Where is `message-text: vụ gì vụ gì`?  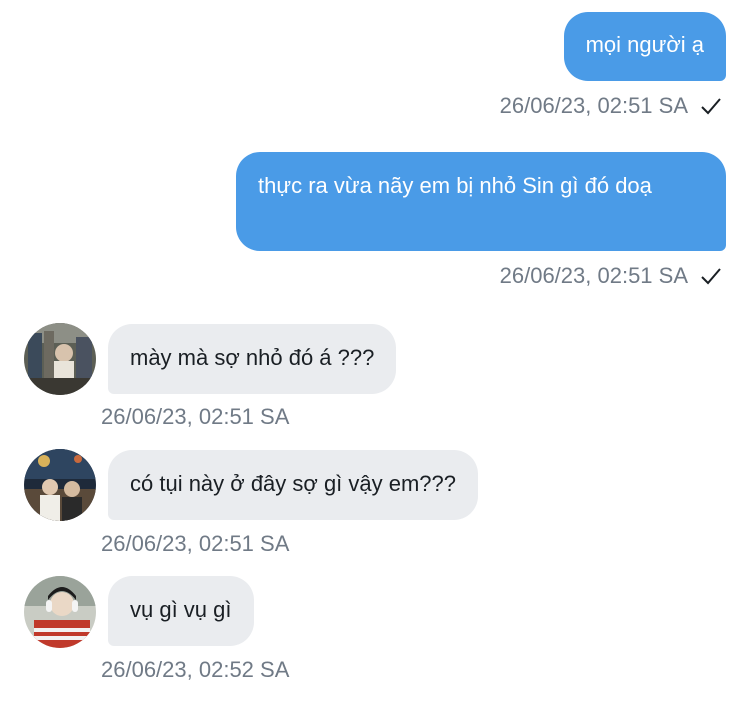
message-text: vụ gì vụ gì is located at coordinates (181, 609).